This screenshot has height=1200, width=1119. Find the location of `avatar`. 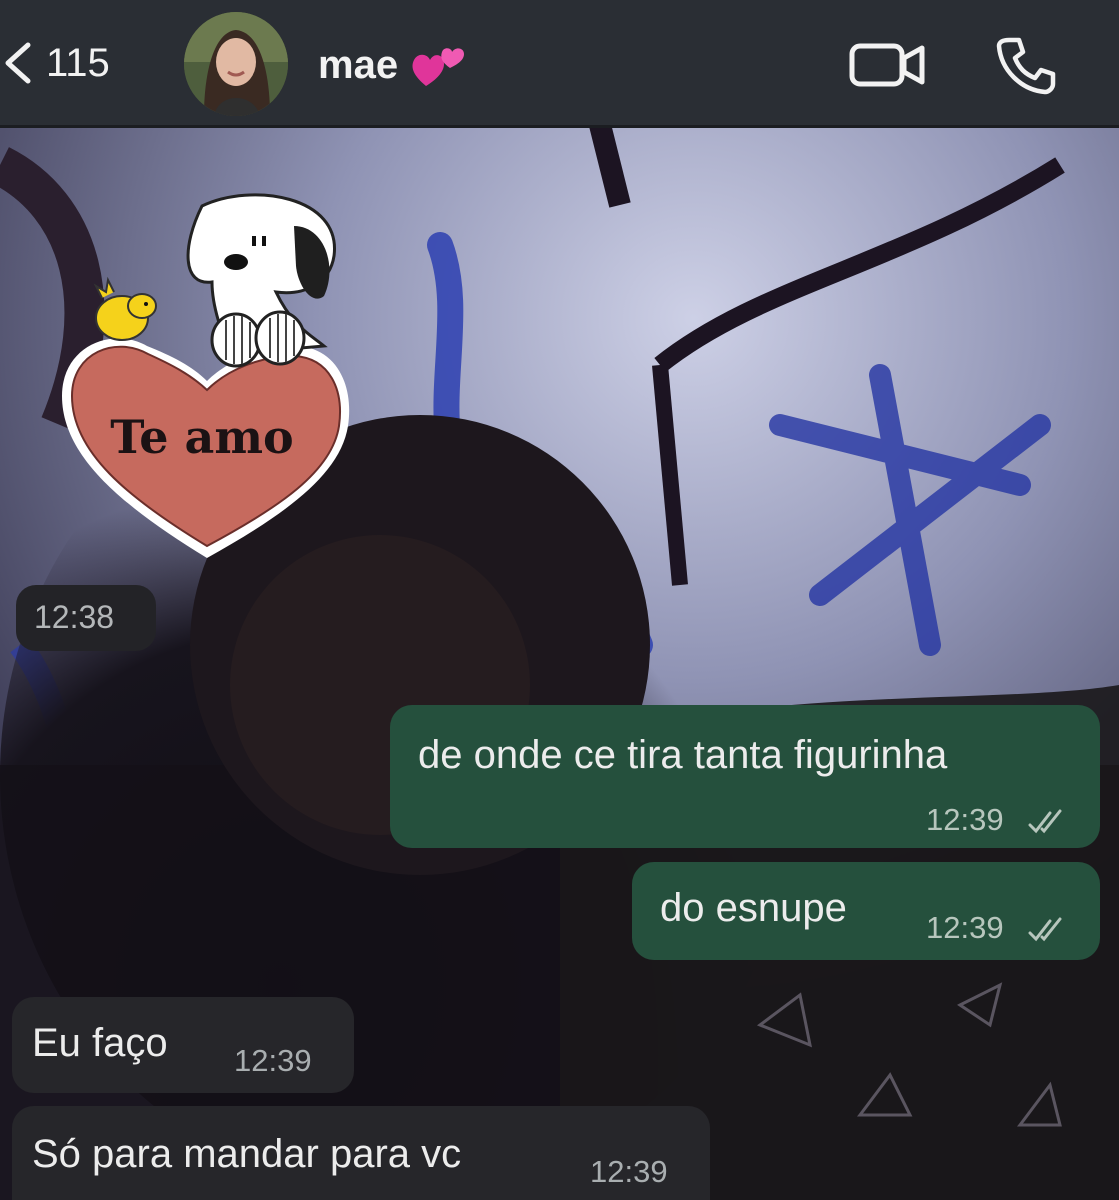

avatar is located at coordinates (236, 64).